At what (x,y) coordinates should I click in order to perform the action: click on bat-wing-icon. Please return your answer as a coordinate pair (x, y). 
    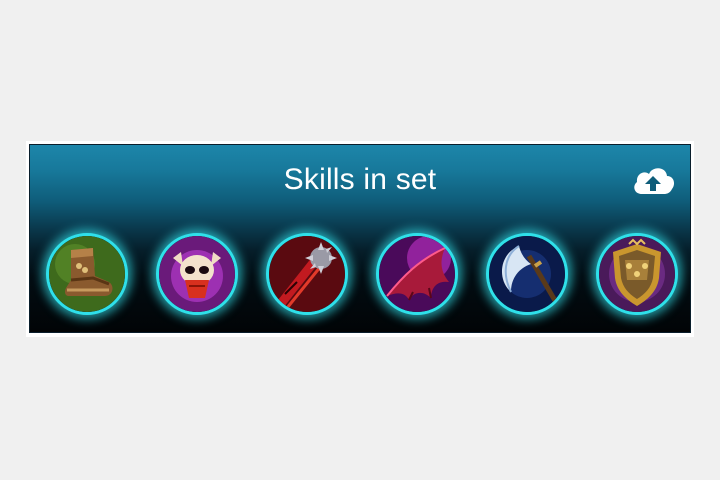
    Looking at the image, I should click on (417, 274).